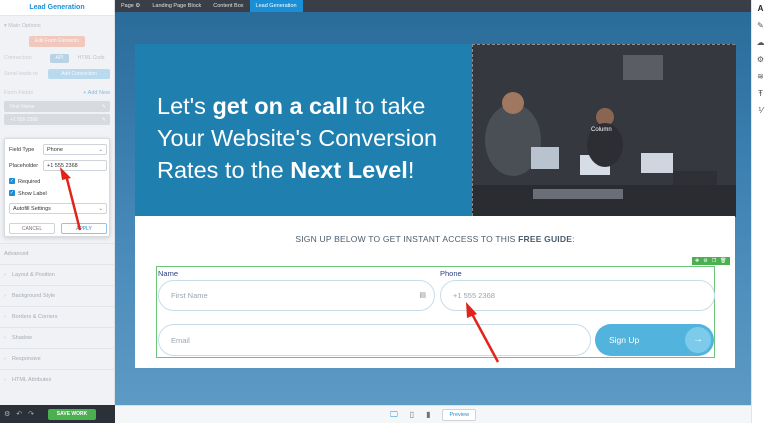  What do you see at coordinates (428, 414) in the screenshot?
I see `mobile-icon: ▮` at bounding box center [428, 414].